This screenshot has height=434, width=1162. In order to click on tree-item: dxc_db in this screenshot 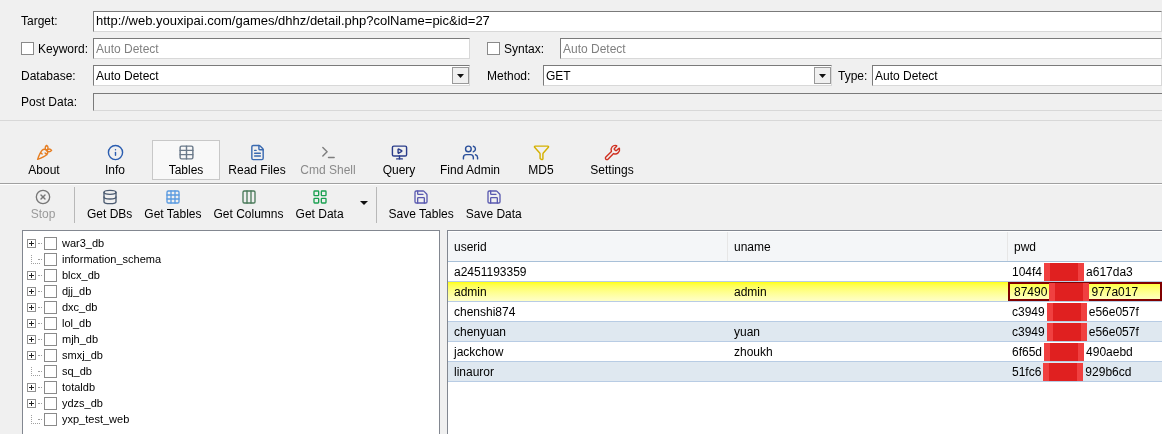, I will do `click(80, 307)`.